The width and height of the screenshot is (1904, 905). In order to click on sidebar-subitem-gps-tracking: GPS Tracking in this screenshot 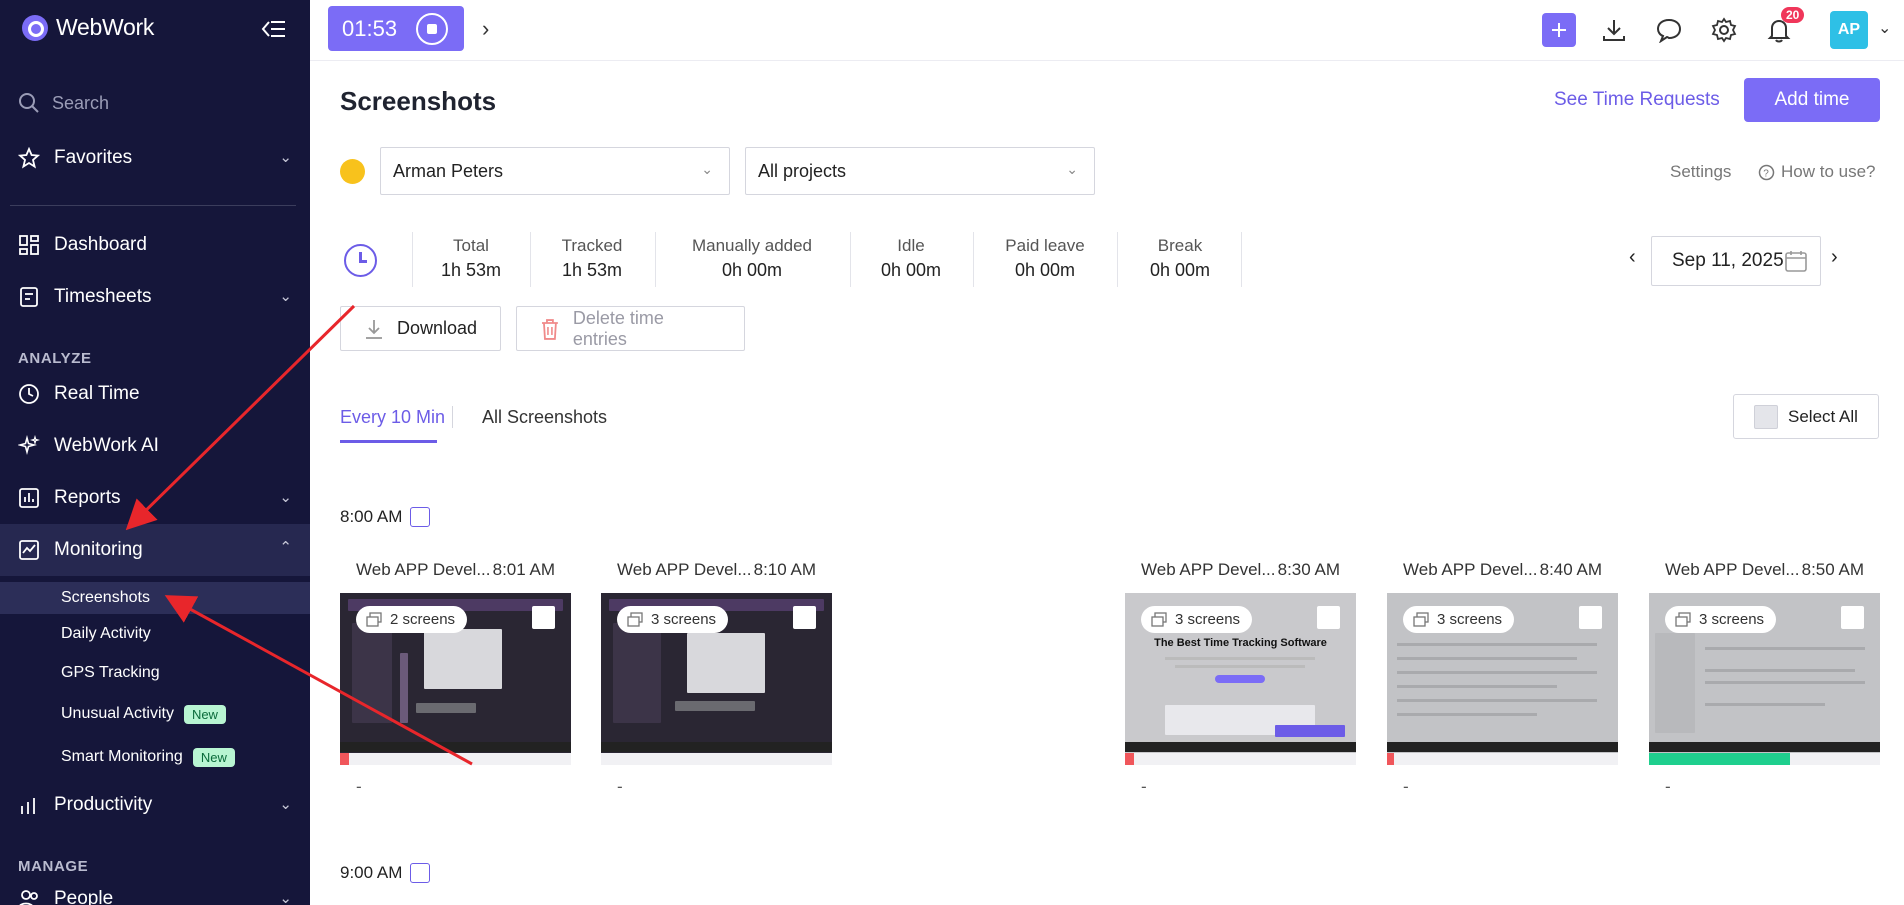, I will do `click(110, 673)`.